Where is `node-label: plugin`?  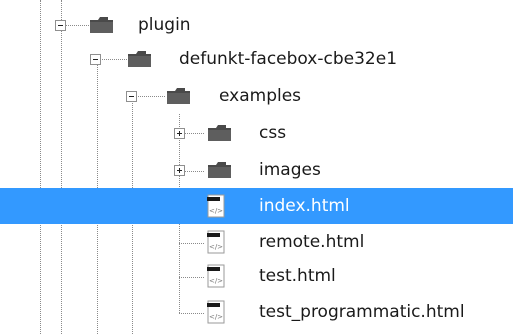
node-label: plugin is located at coordinates (164, 25).